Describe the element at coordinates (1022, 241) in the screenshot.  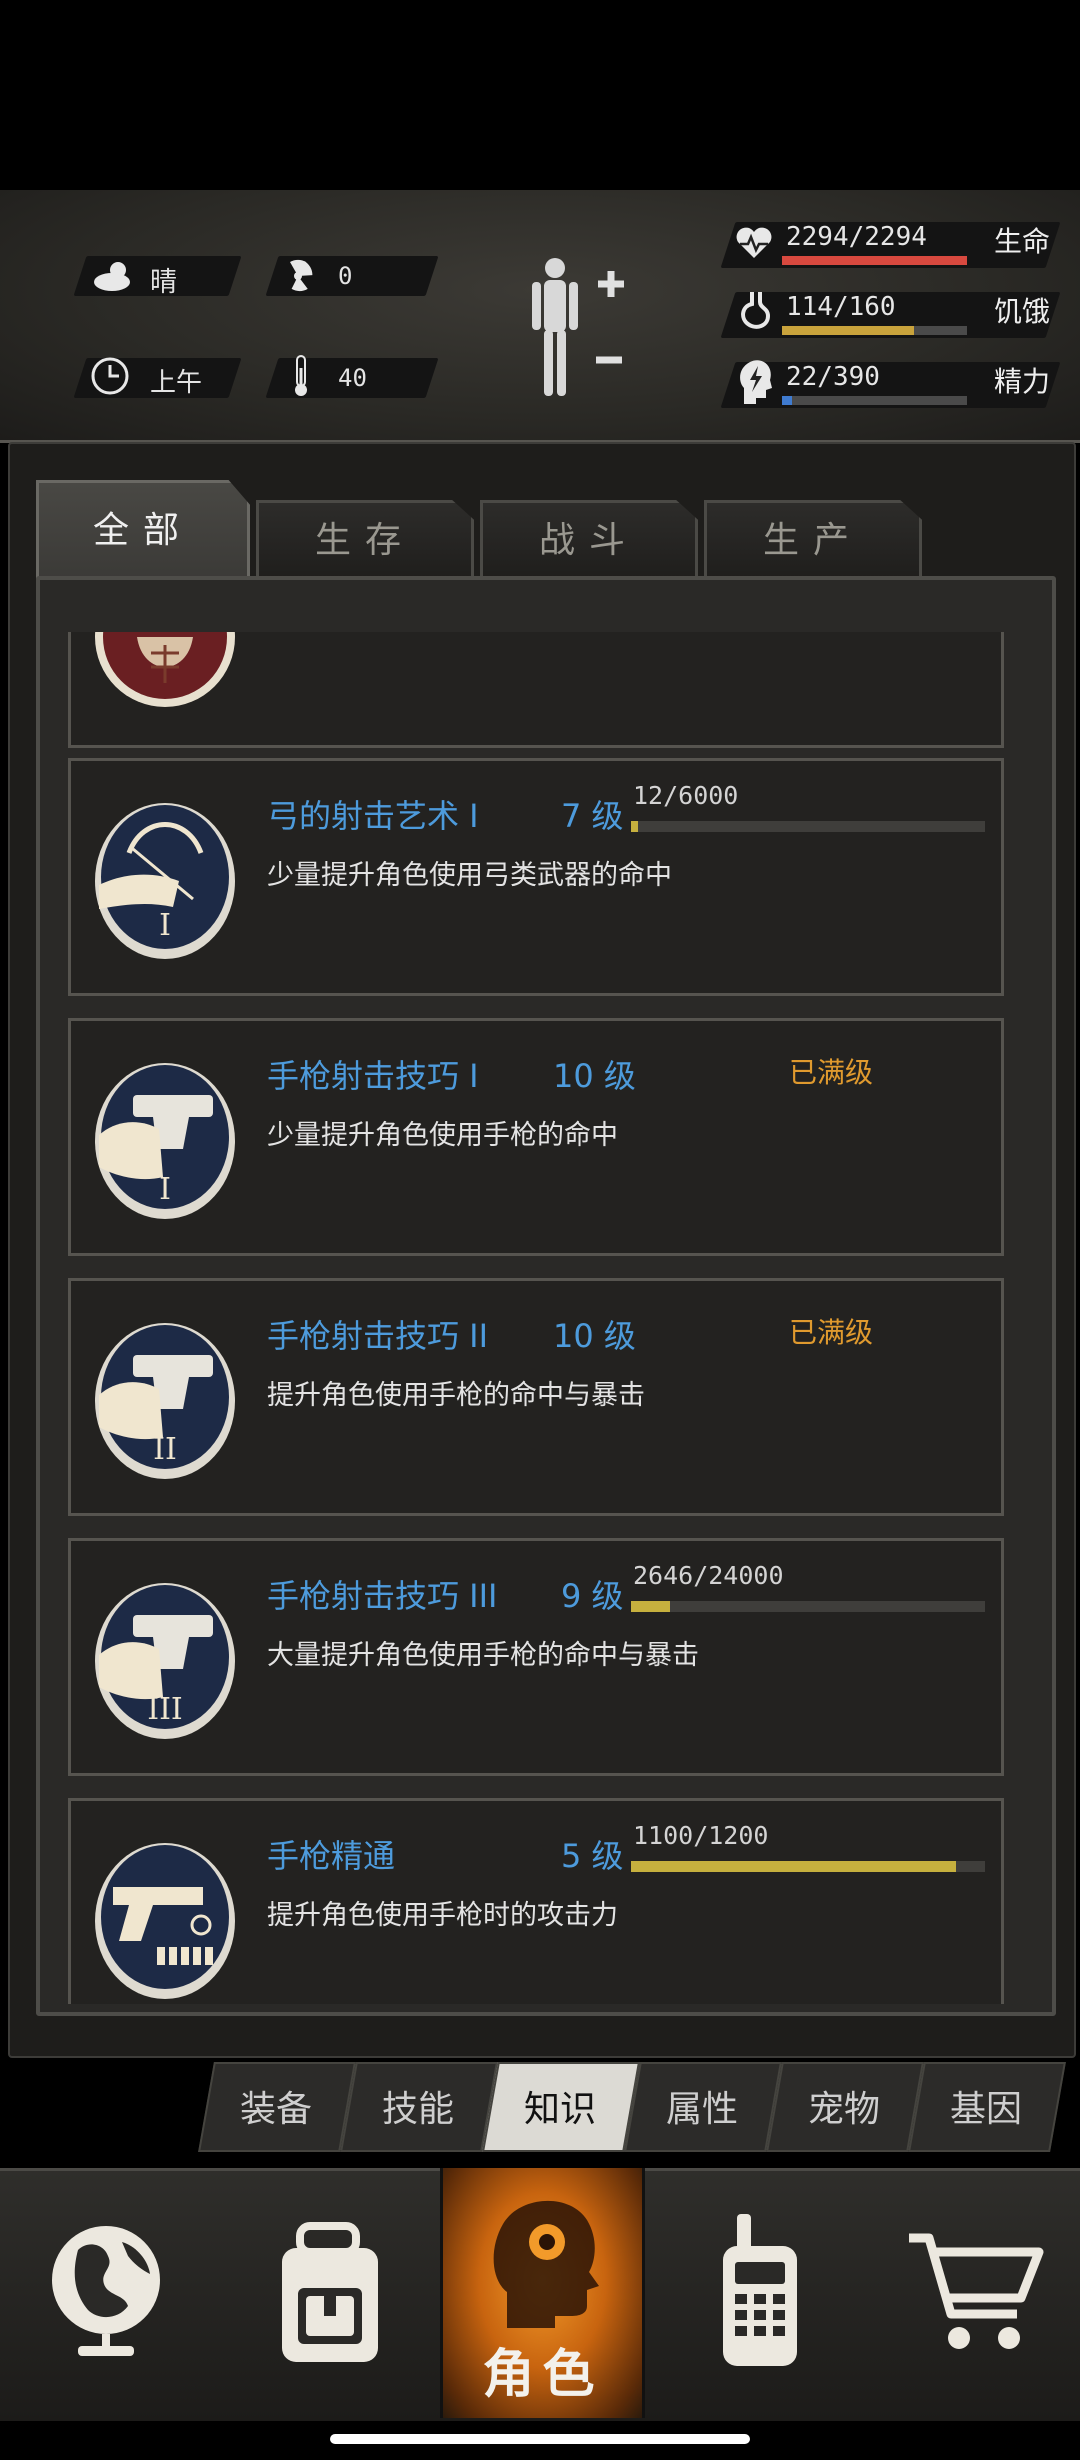
I see `health-label: 生命` at that location.